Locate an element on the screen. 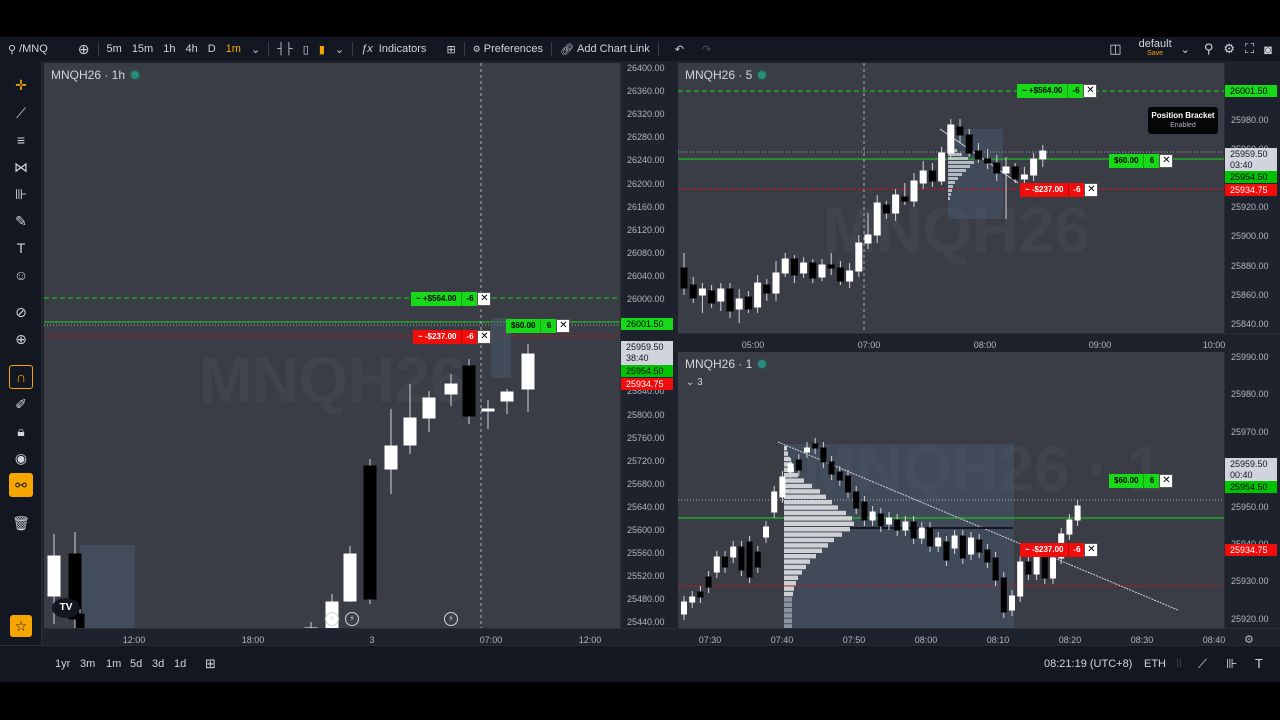 The width and height of the screenshot is (1280, 720). range-1yr: 1yr is located at coordinates (62, 664).